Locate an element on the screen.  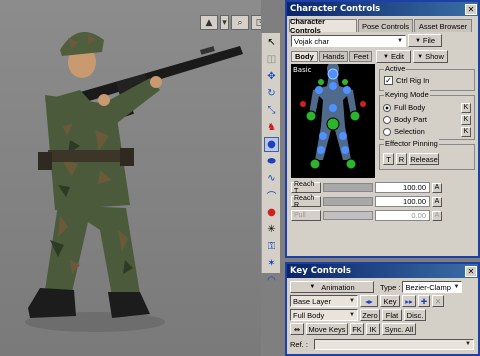
reach-t-label: Reach T is located at coordinates (306, 188).